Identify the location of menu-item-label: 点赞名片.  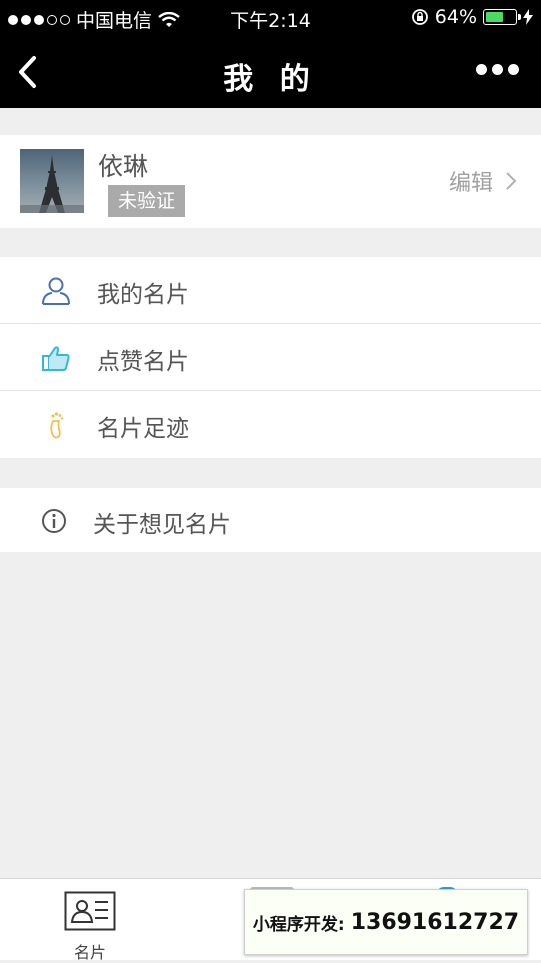
(143, 362).